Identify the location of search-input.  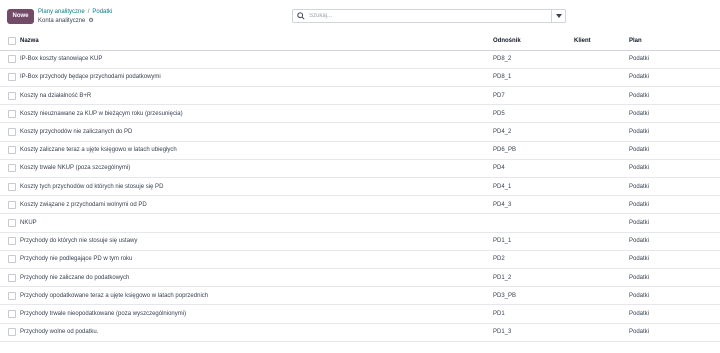
(424, 16).